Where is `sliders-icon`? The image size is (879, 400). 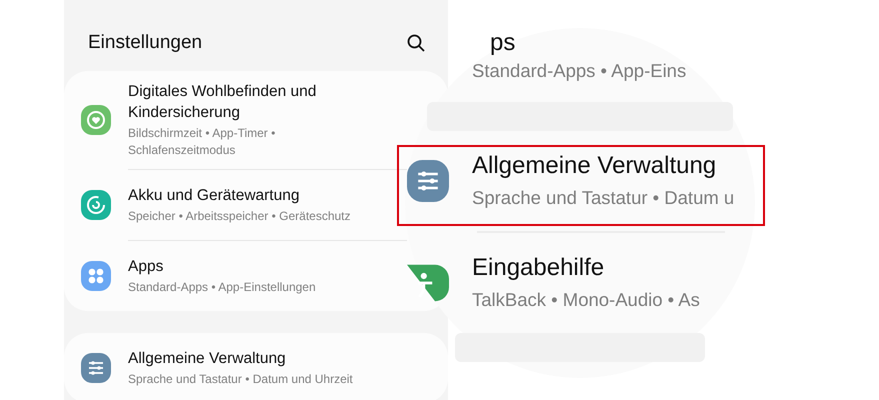
sliders-icon is located at coordinates (96, 368).